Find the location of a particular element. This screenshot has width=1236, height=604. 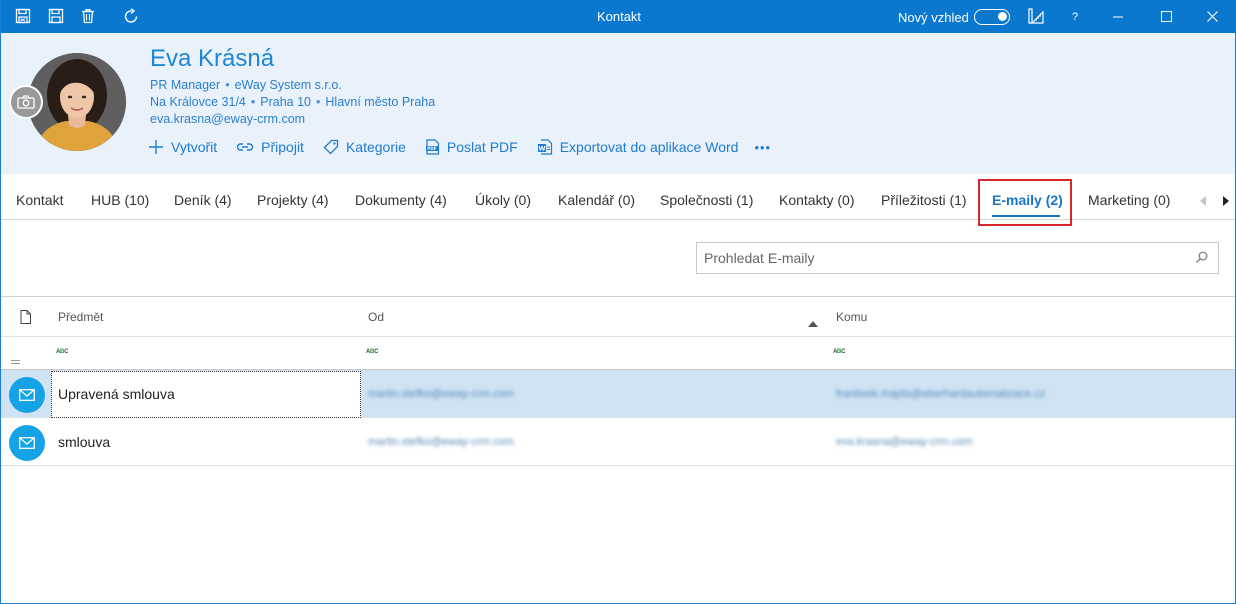

contact-name: Eva Krásná is located at coordinates (212, 58).